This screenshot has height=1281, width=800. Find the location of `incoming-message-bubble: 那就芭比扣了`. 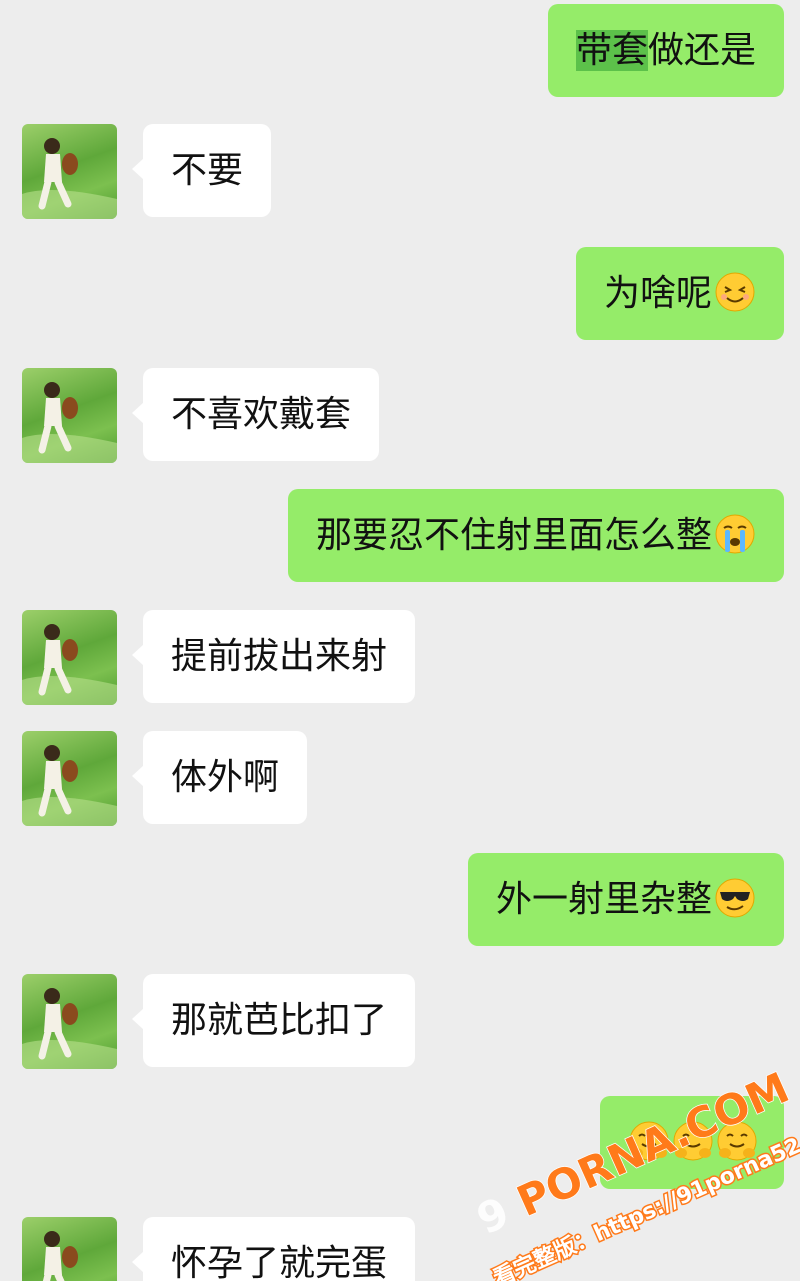

incoming-message-bubble: 那就芭比扣了 is located at coordinates (273, 1020).